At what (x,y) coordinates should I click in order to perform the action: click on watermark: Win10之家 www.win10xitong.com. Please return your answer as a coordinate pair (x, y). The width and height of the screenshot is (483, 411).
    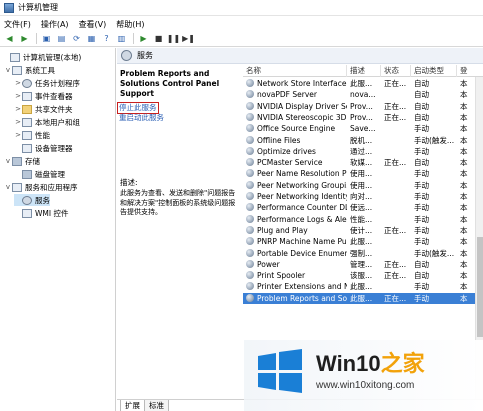
    Looking at the image, I should click on (363, 375).